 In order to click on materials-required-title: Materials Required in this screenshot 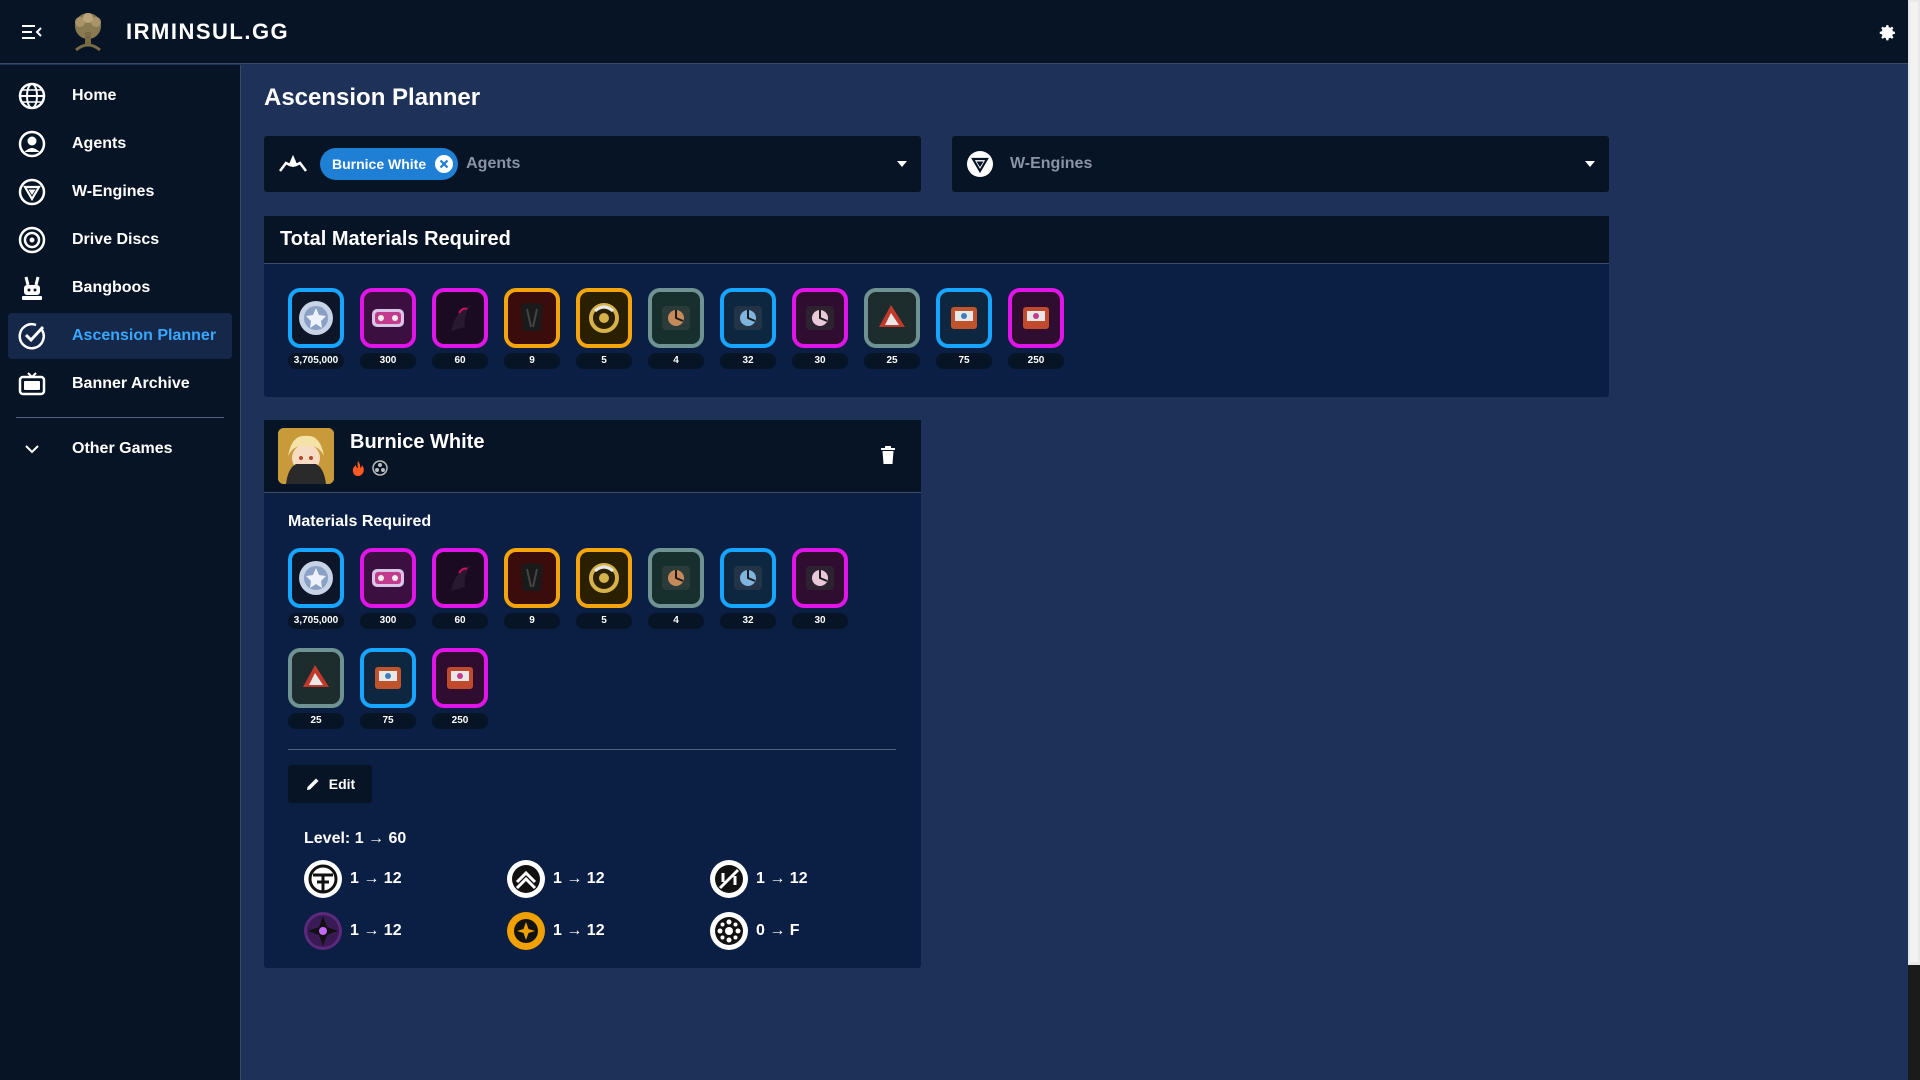, I will do `click(360, 521)`.